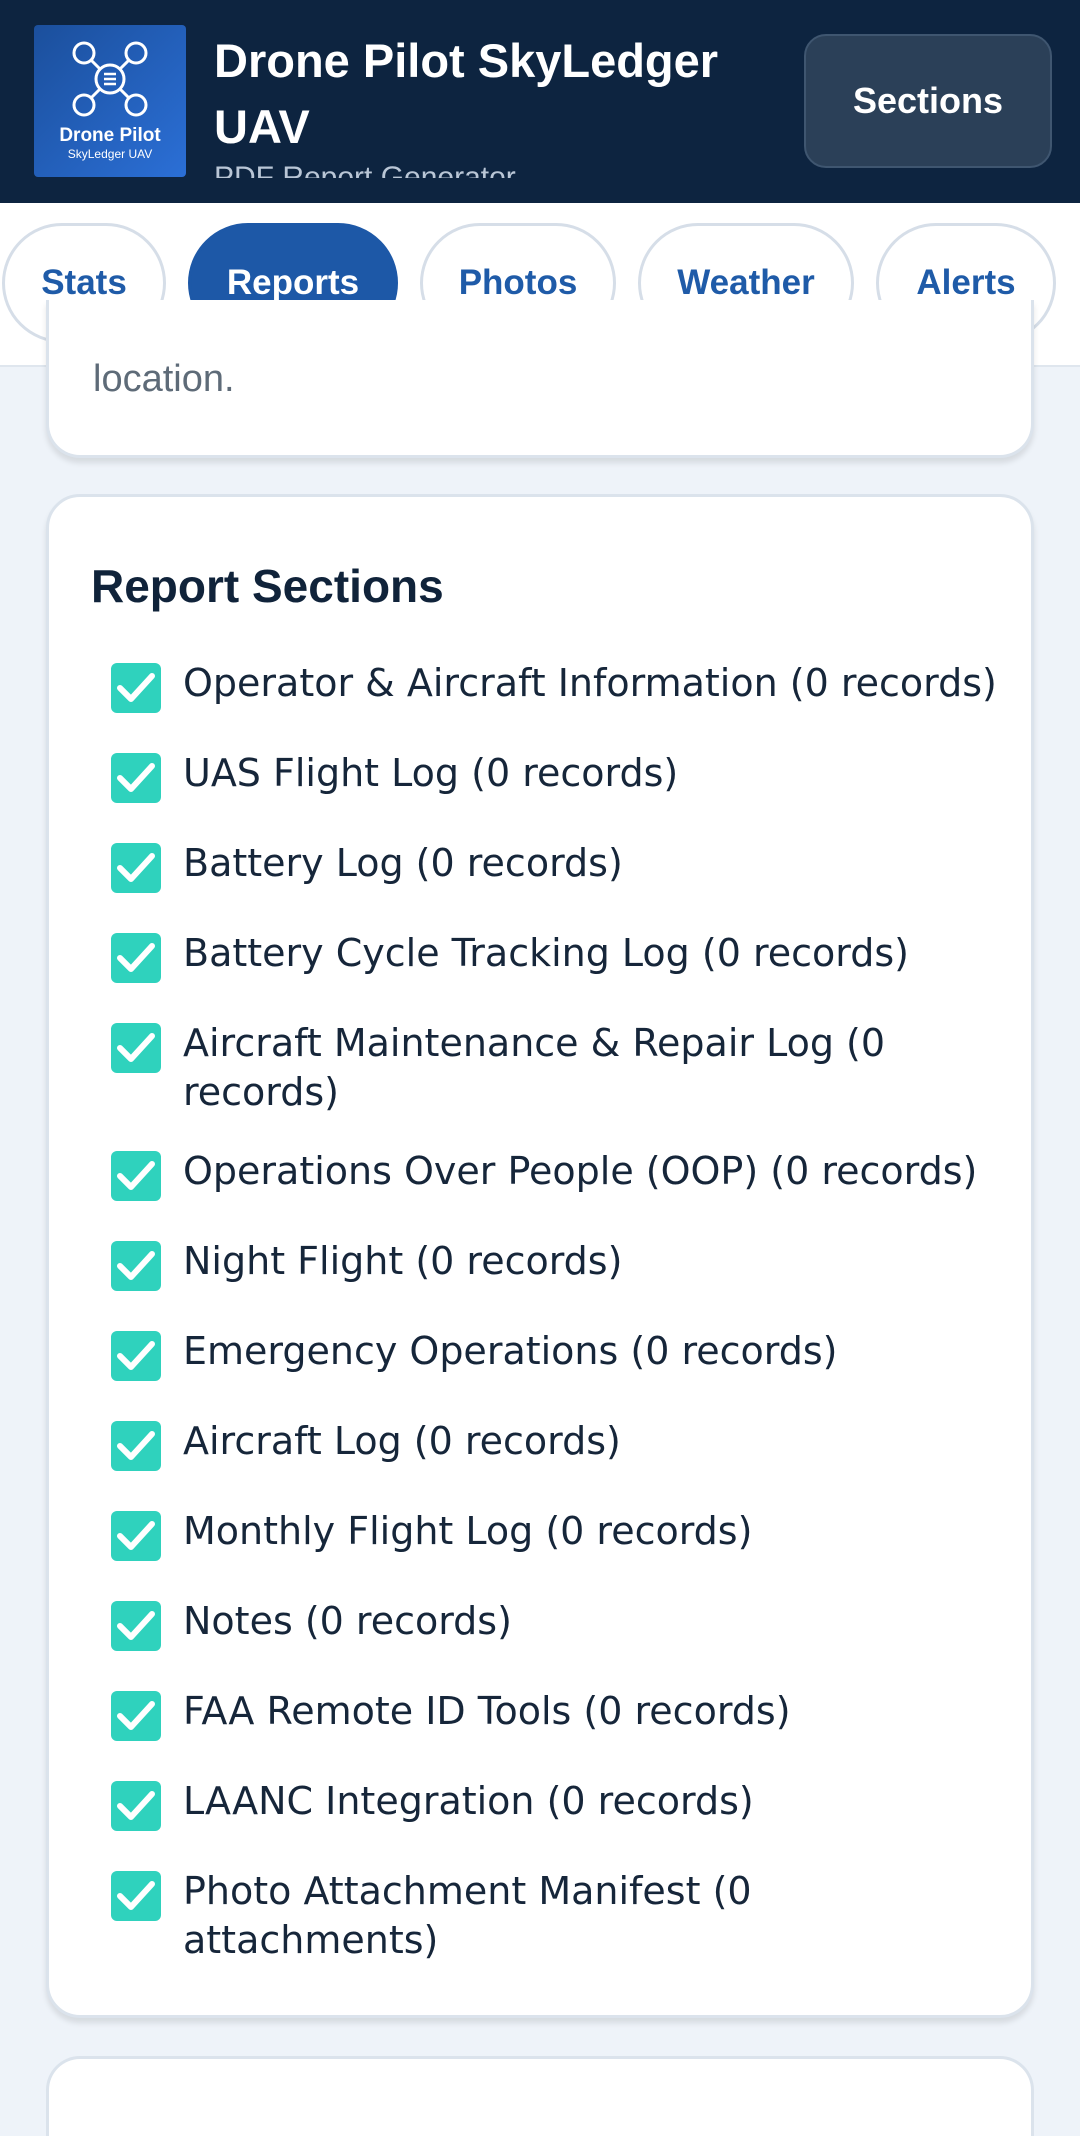 The image size is (1080, 2136). What do you see at coordinates (510, 1351) in the screenshot?
I see `section-label: Emergency Operations (0 records)` at bounding box center [510, 1351].